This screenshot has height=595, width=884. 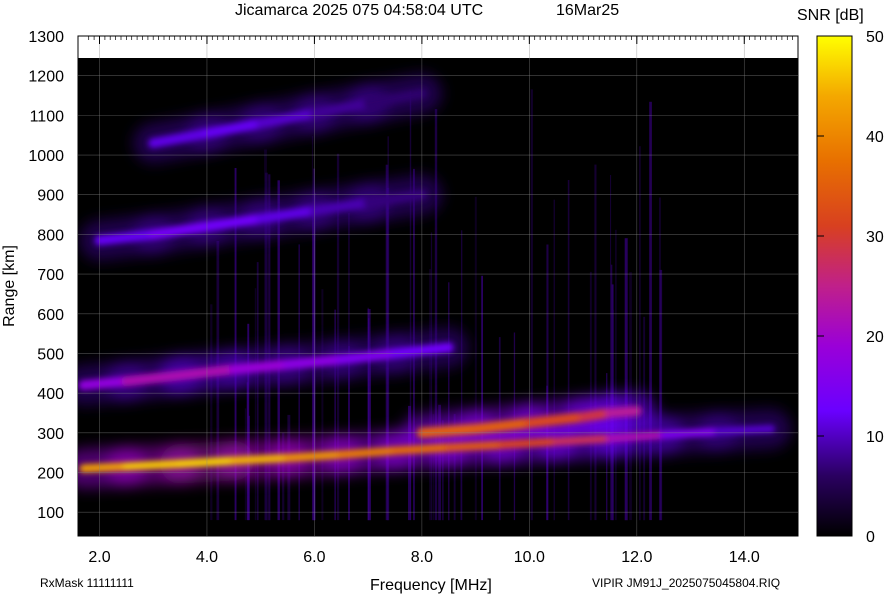 What do you see at coordinates (834, 286) in the screenshot?
I see `colorbar` at bounding box center [834, 286].